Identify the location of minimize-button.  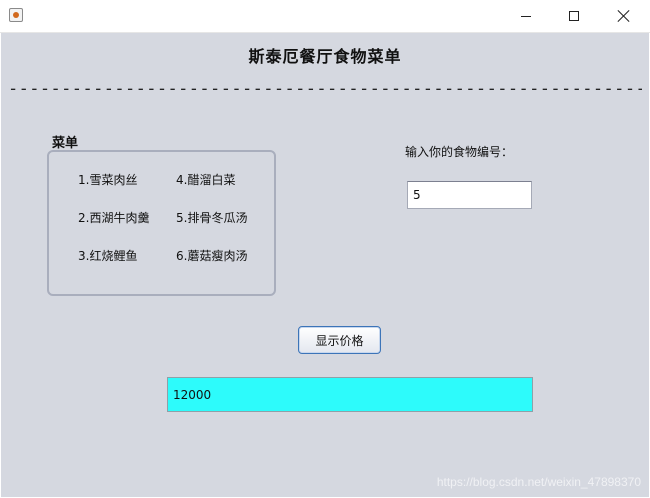
(526, 16).